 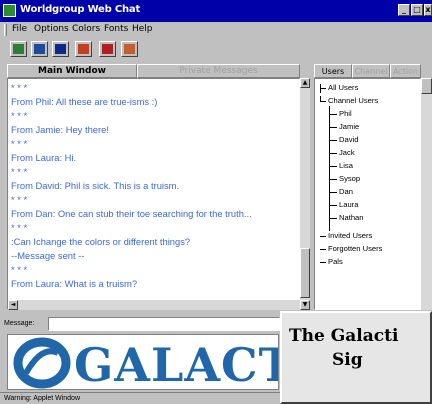 What do you see at coordinates (218, 71) in the screenshot?
I see `tab-private-messages: Private Messages` at bounding box center [218, 71].